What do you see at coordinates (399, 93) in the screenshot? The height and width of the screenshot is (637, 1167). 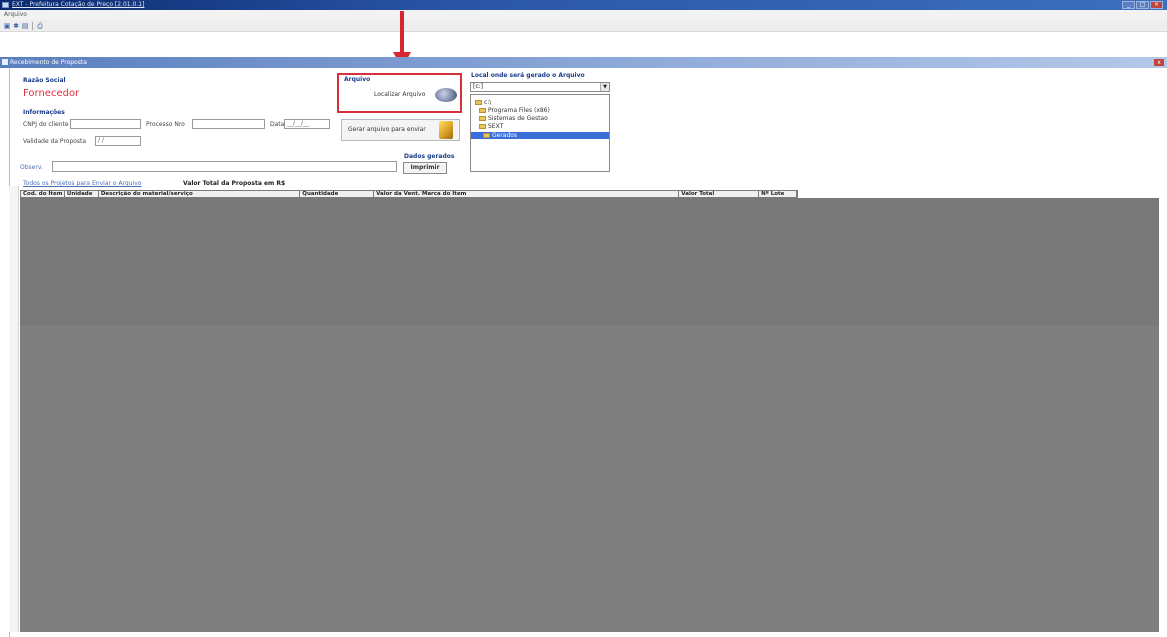 I see `highlight-box` at bounding box center [399, 93].